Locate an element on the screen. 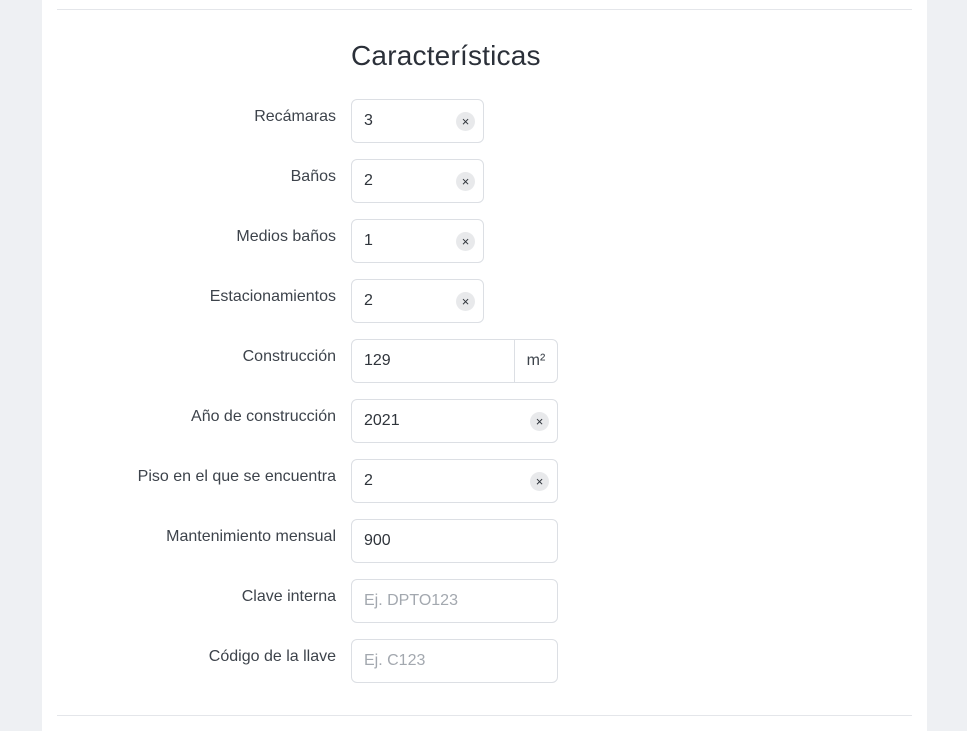 The height and width of the screenshot is (731, 967). medios-banos-label: Medios baños is located at coordinates (286, 236).